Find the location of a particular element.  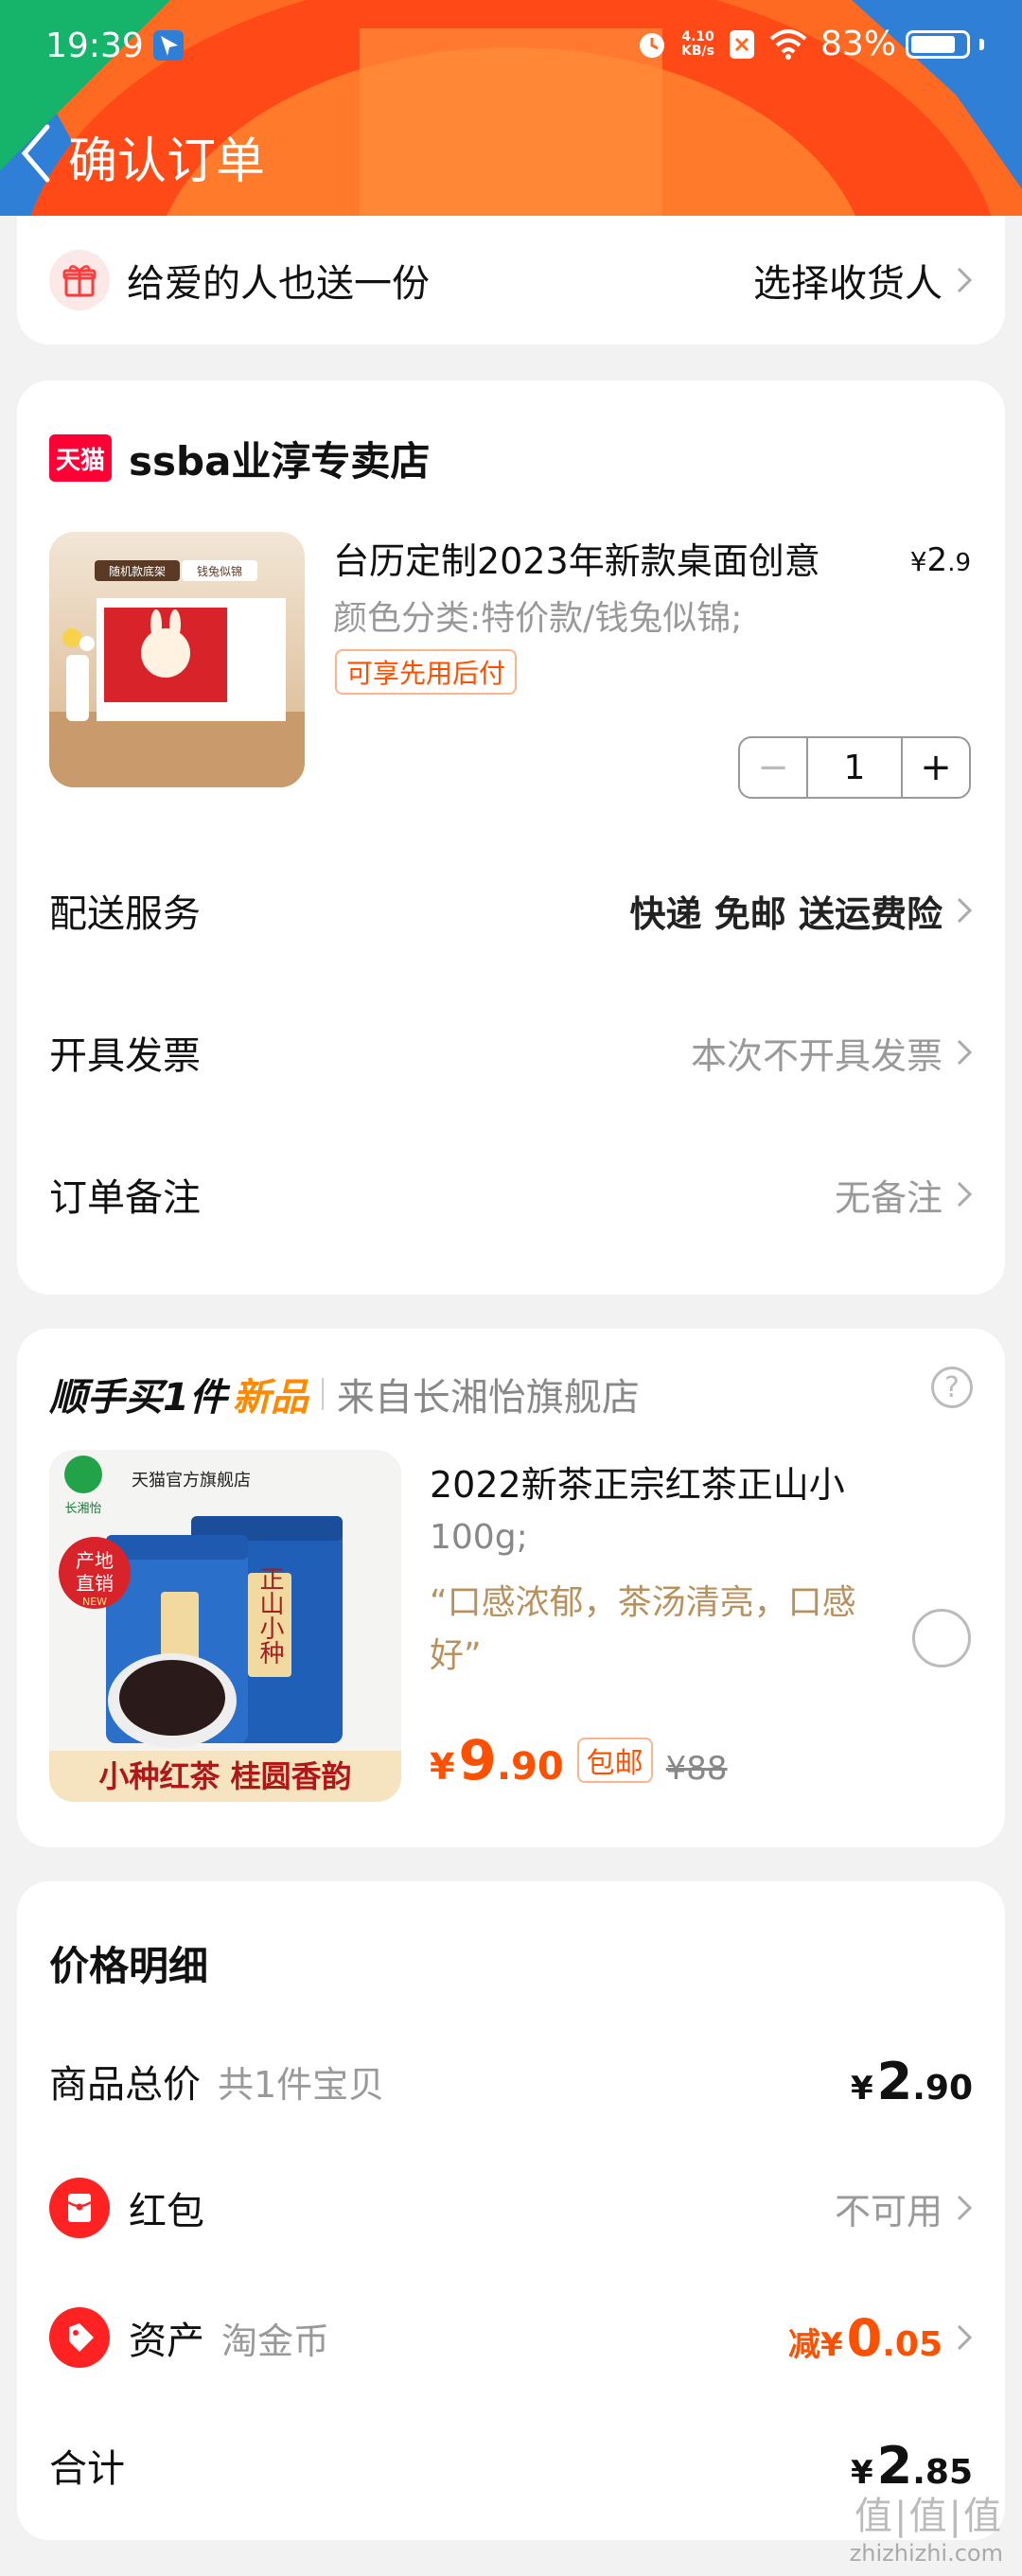

product-image: 随机款底架 钱兔似锦 is located at coordinates (177, 659).